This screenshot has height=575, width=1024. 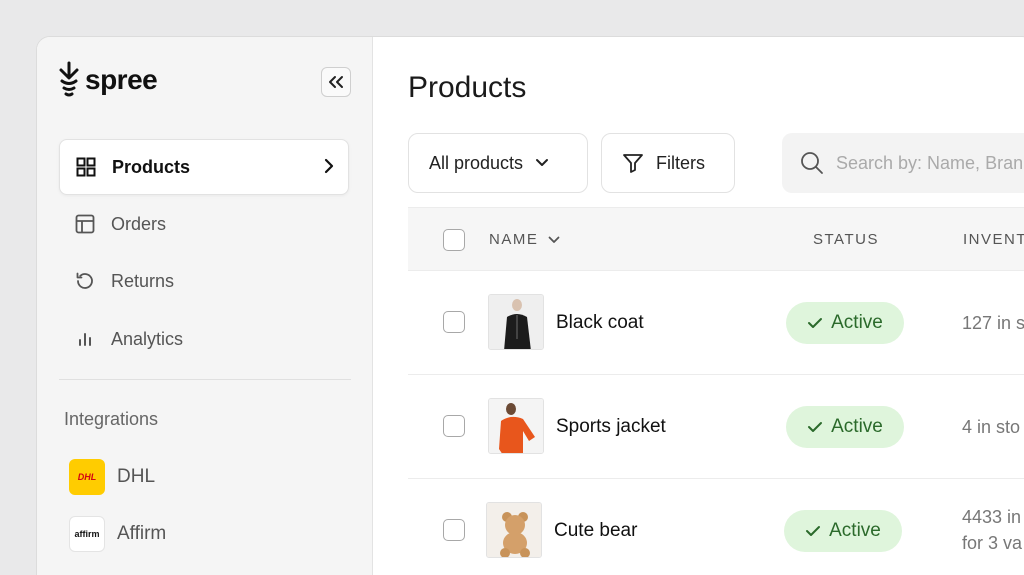 What do you see at coordinates (595, 531) in the screenshot?
I see `product-name: Cute bear` at bounding box center [595, 531].